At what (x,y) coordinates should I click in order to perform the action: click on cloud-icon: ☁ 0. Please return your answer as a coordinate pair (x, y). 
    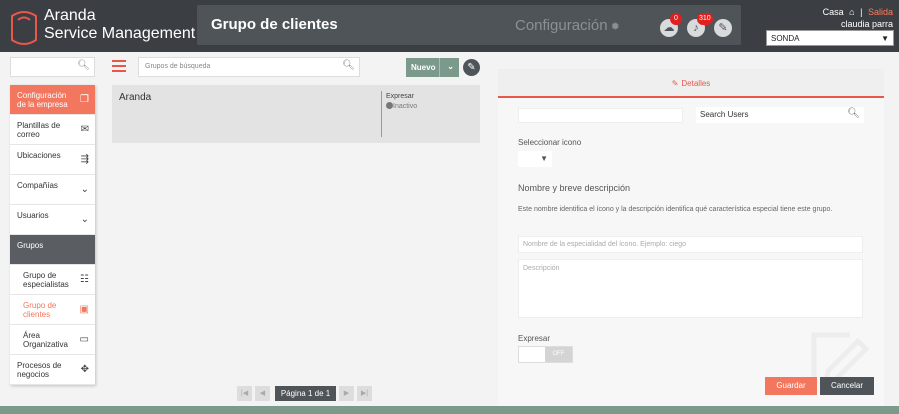
    Looking at the image, I should click on (671, 25).